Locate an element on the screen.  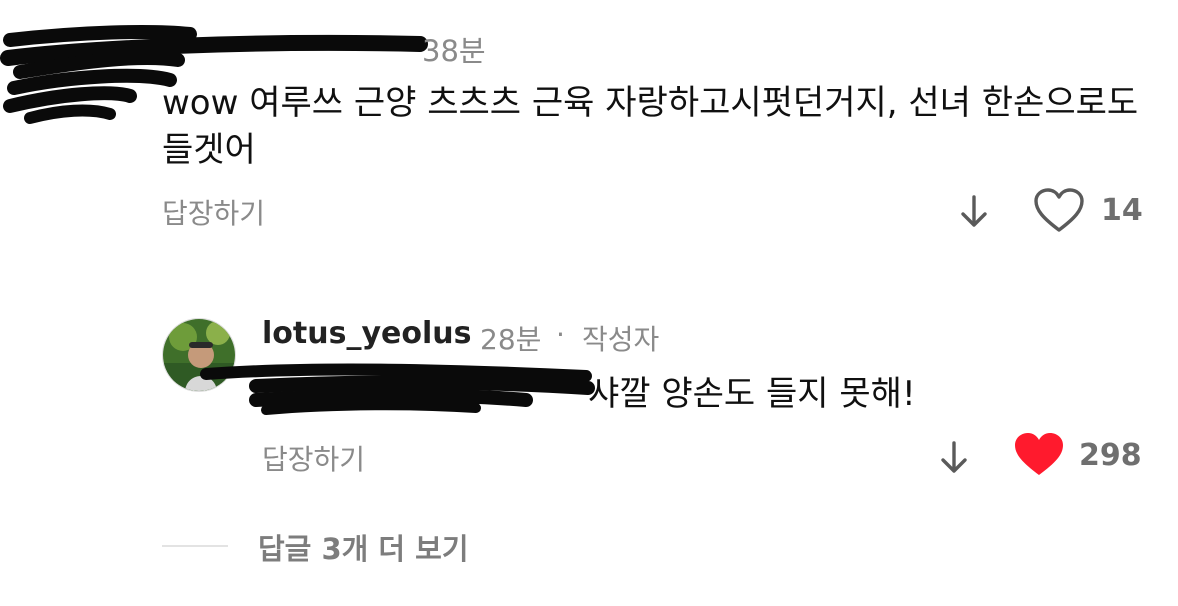
redacted-mention-scribble is located at coordinates (397, 389).